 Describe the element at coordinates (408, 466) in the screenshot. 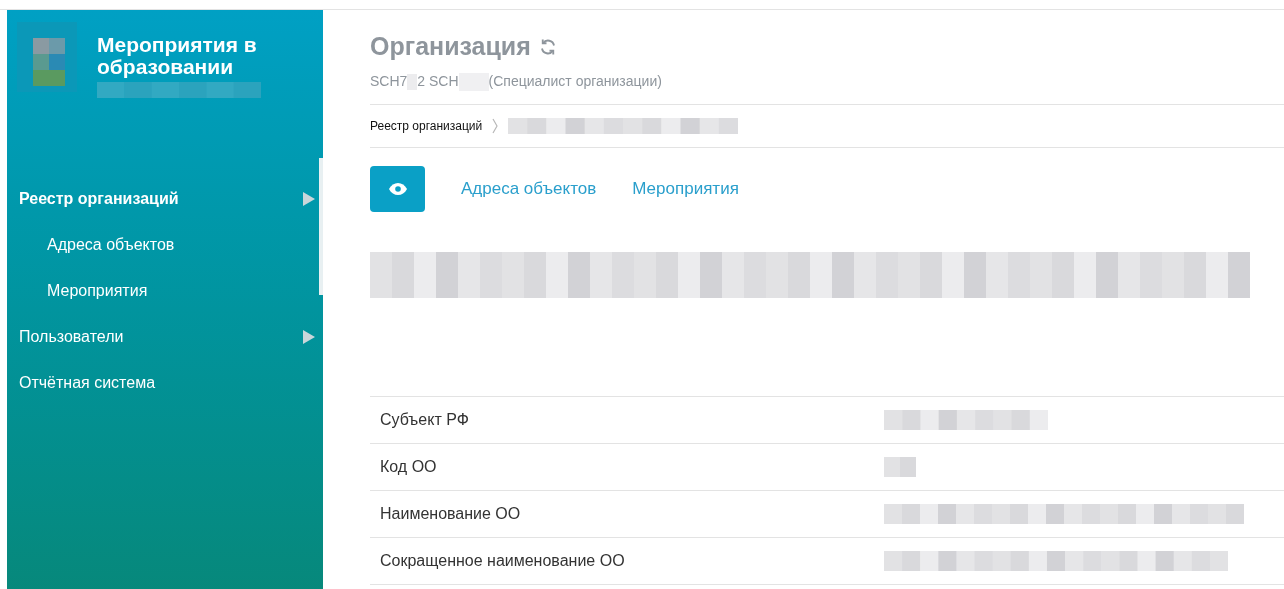

I see `field-label: Код ОО` at that location.